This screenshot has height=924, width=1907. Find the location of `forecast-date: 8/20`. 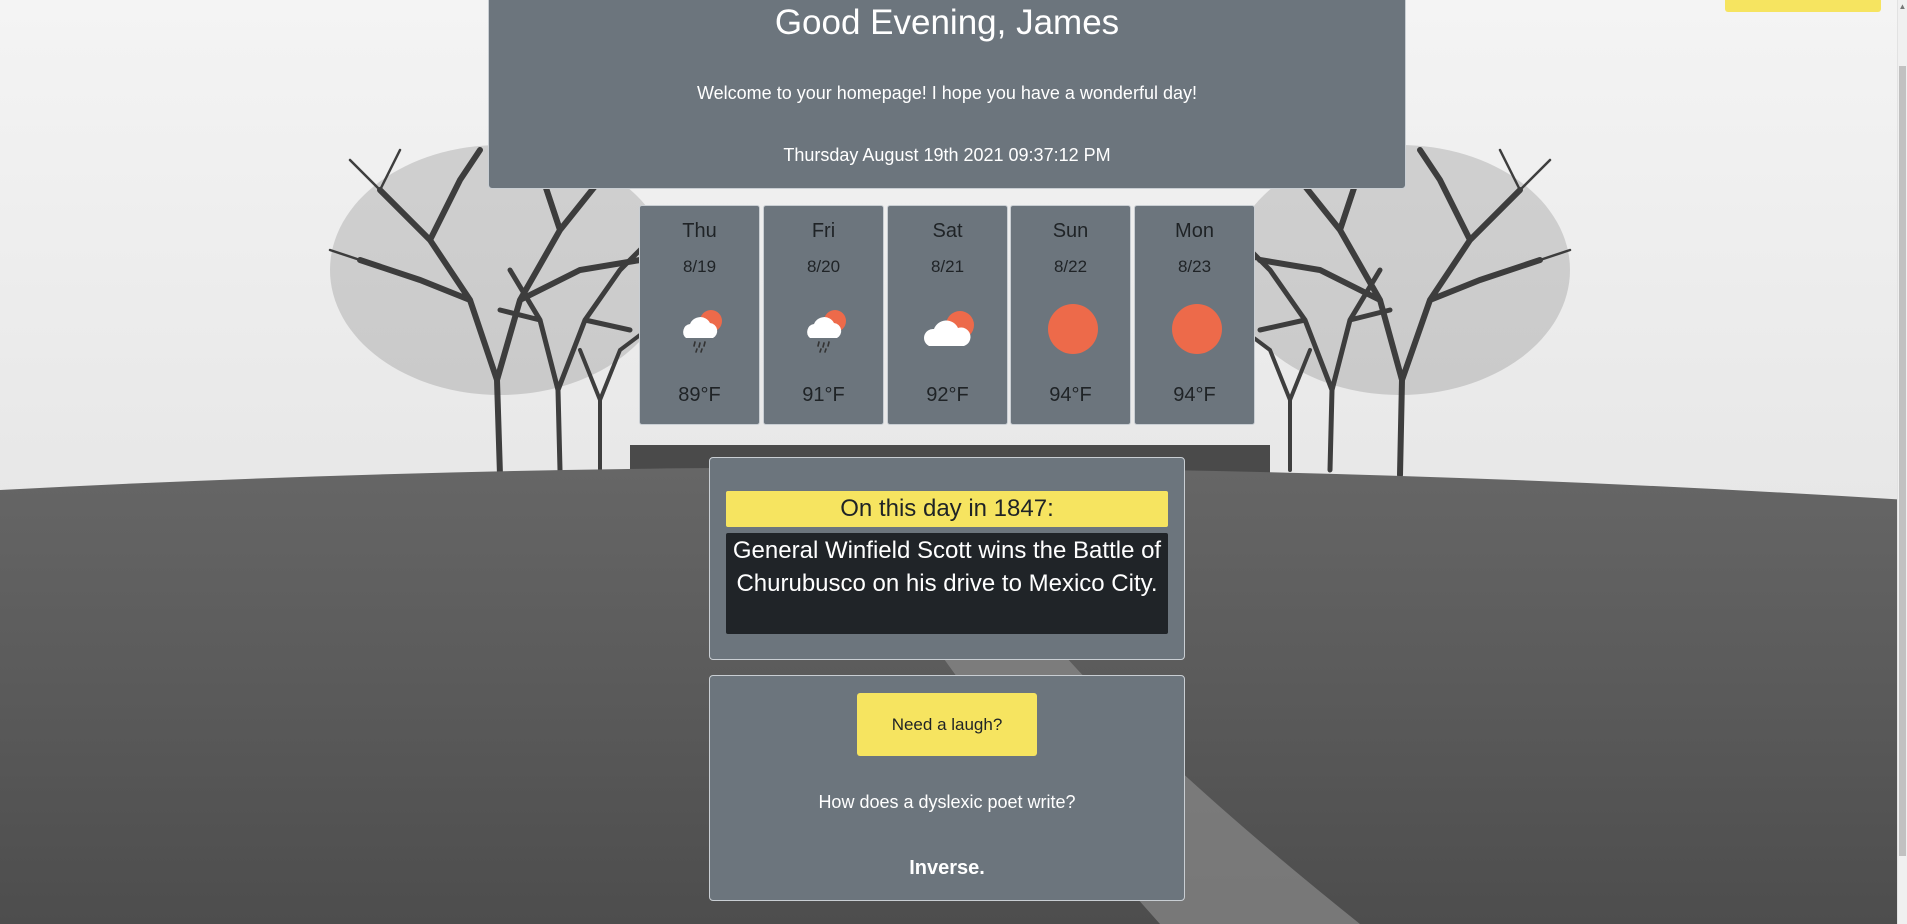

forecast-date: 8/20 is located at coordinates (823, 266).